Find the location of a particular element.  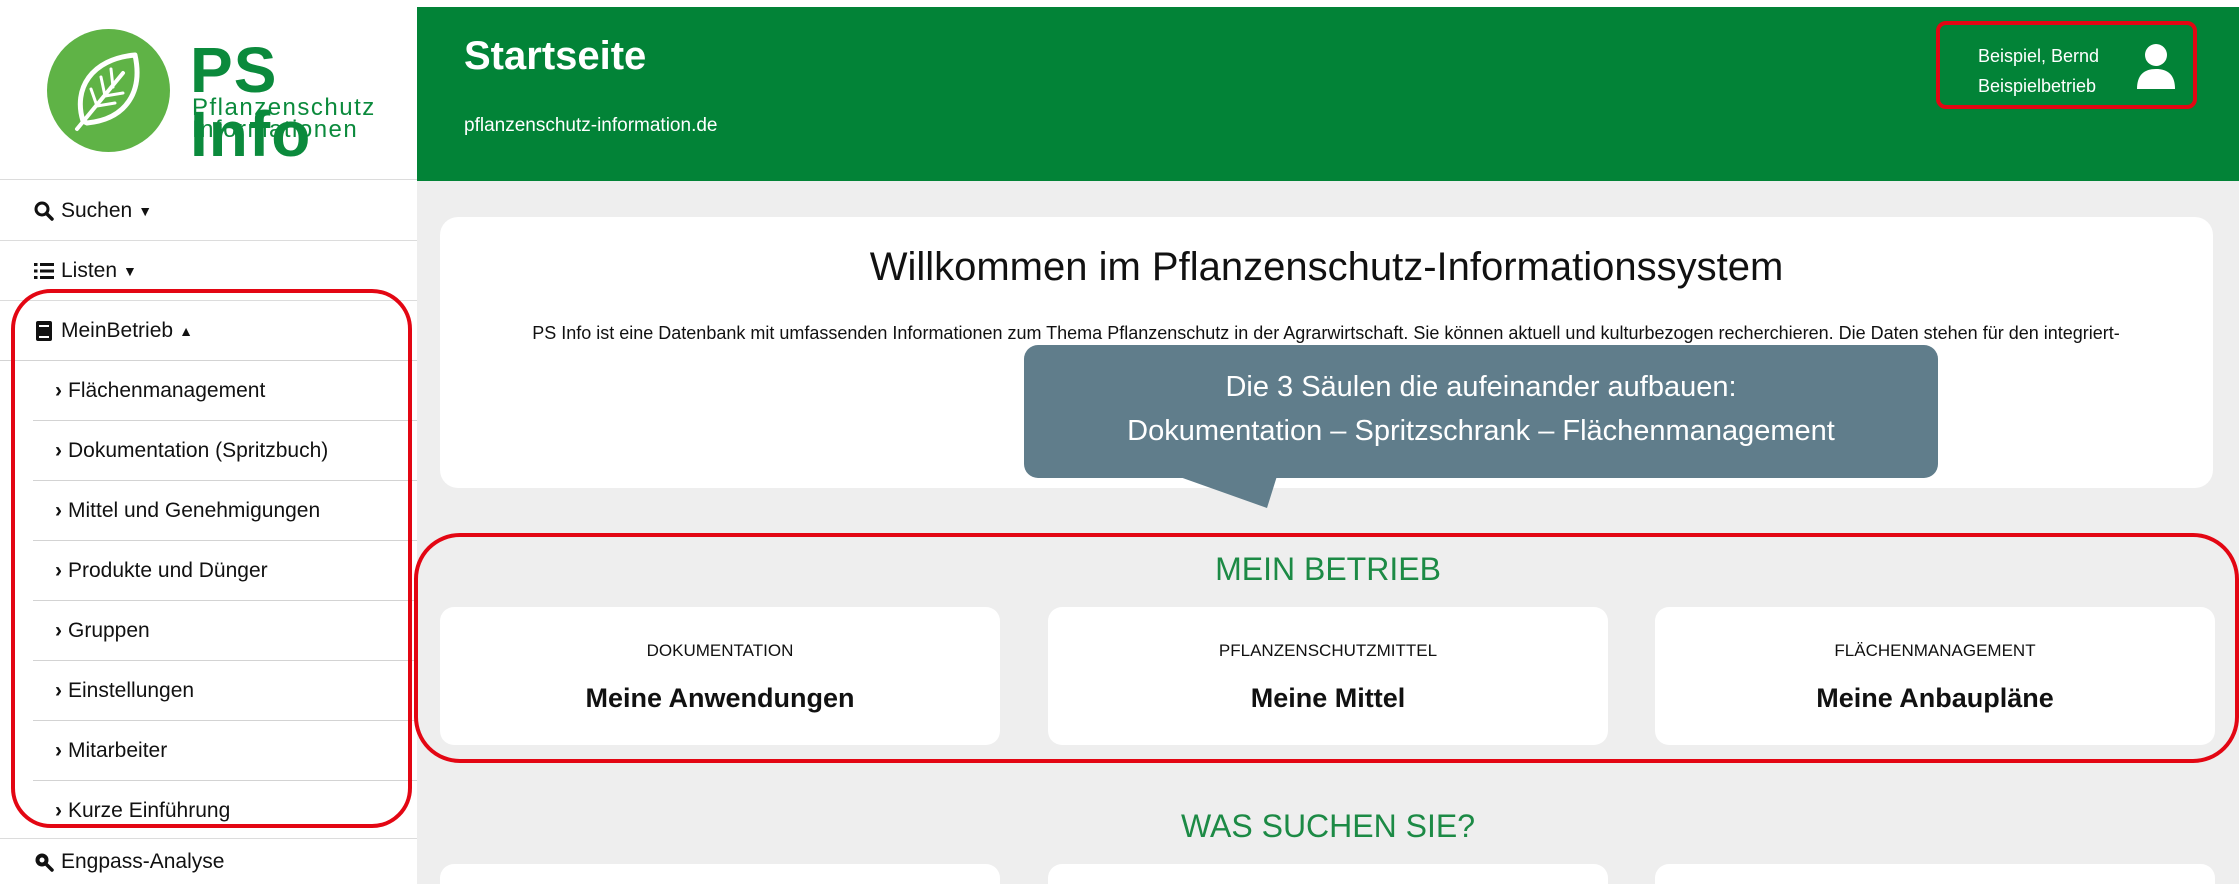

user-company: Beispielbetrieb is located at coordinates (2037, 86).